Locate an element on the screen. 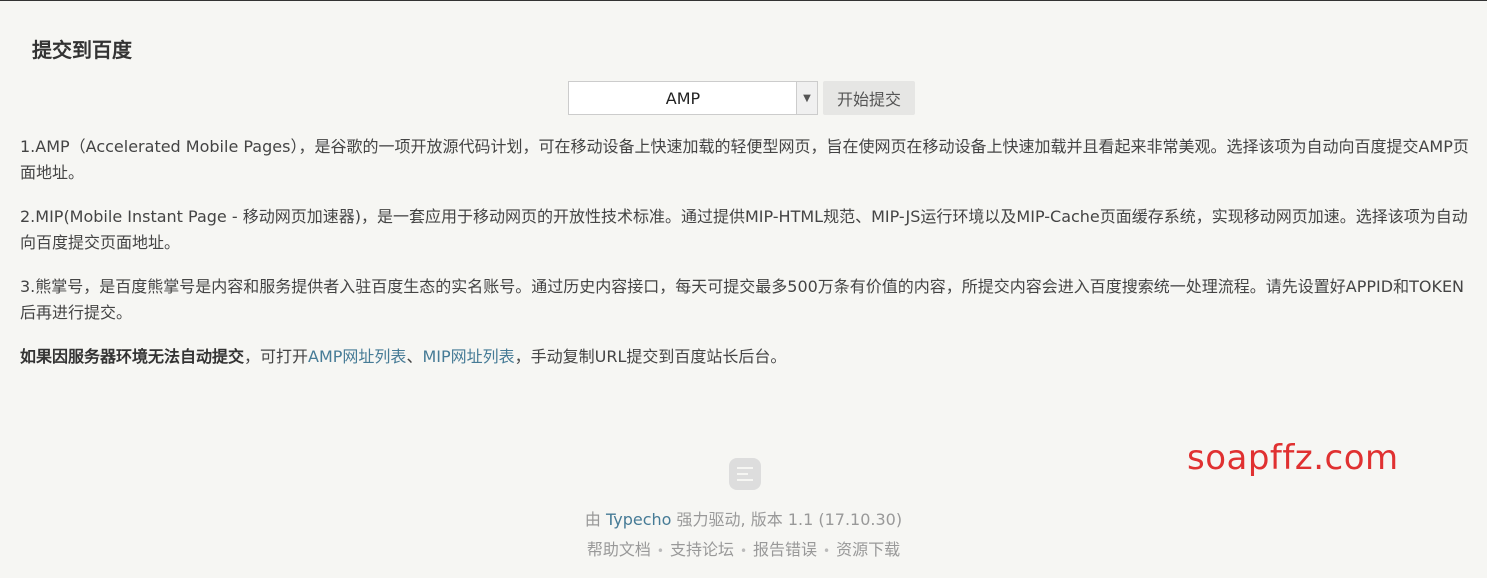 The width and height of the screenshot is (1487, 578). help-docs-link: 帮助文档 is located at coordinates (619, 549).